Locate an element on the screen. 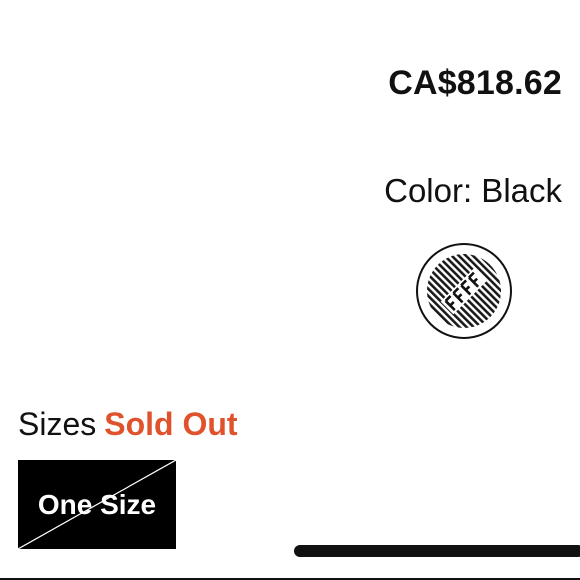  sizes-heading: Sizes Sold Out is located at coordinates (128, 424).